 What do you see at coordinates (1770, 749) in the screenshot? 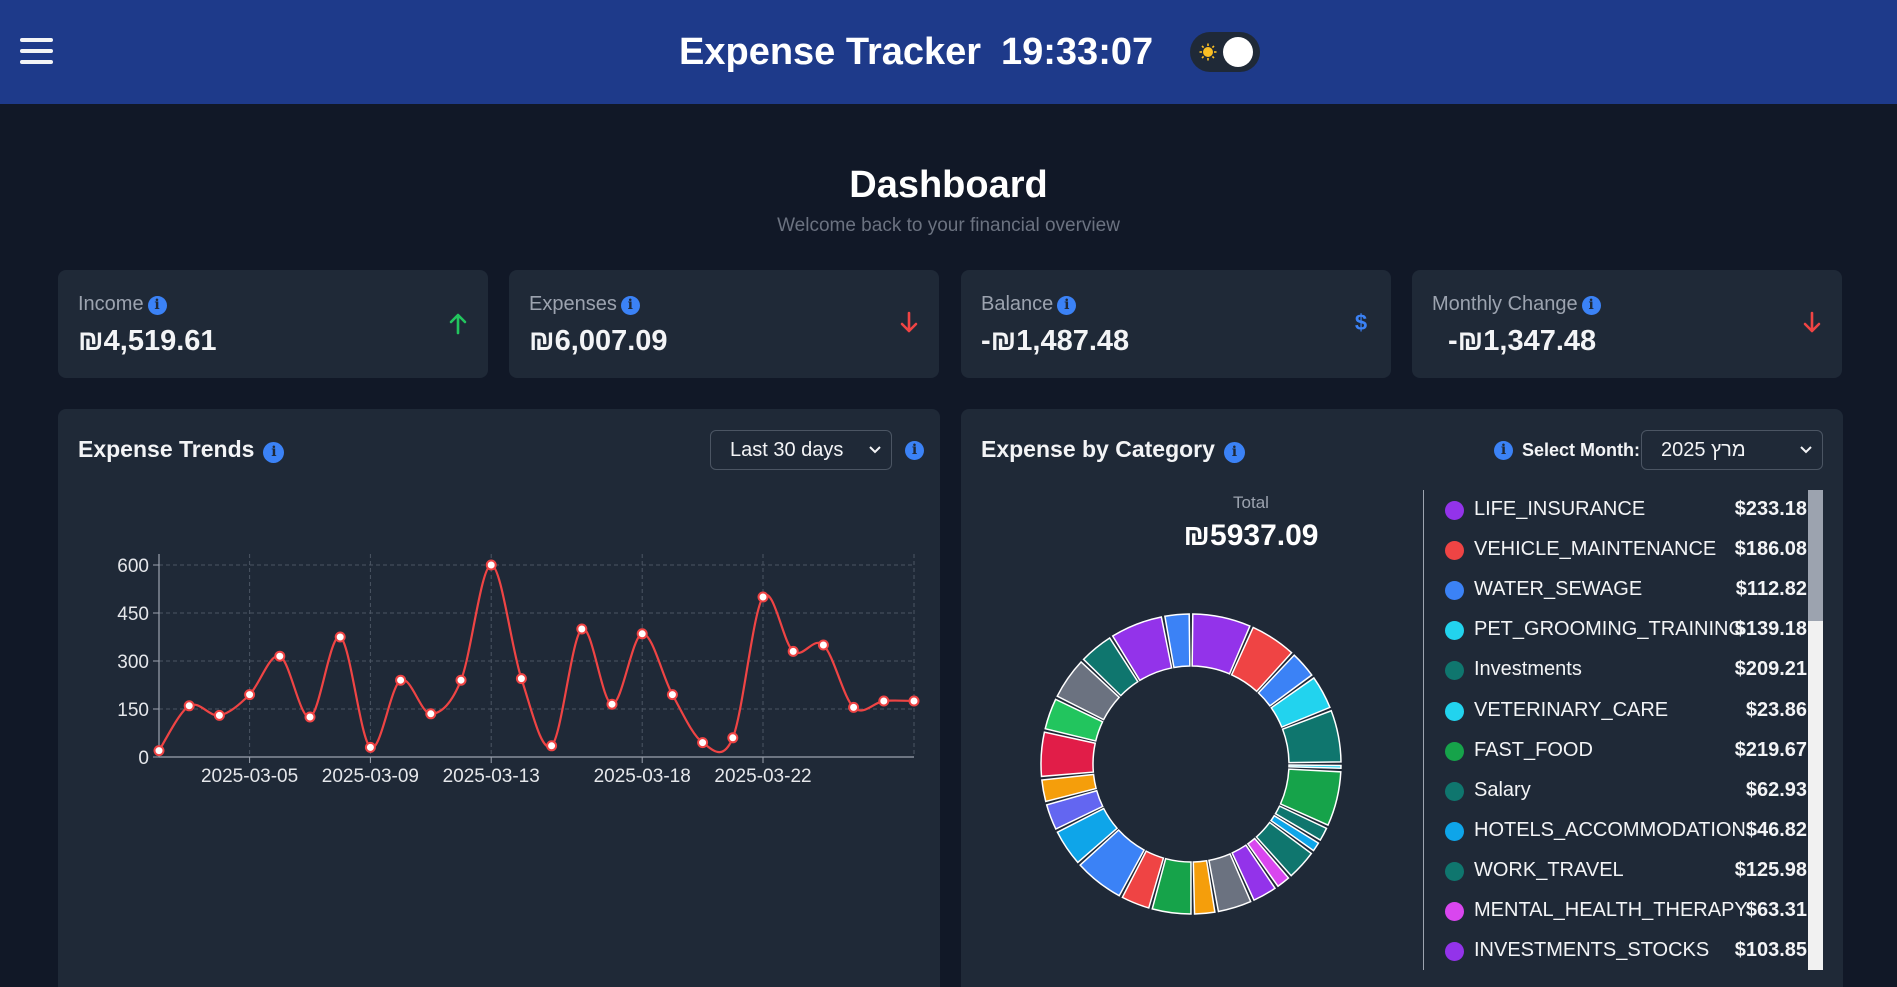
I see `legend-amount: $219.67` at bounding box center [1770, 749].